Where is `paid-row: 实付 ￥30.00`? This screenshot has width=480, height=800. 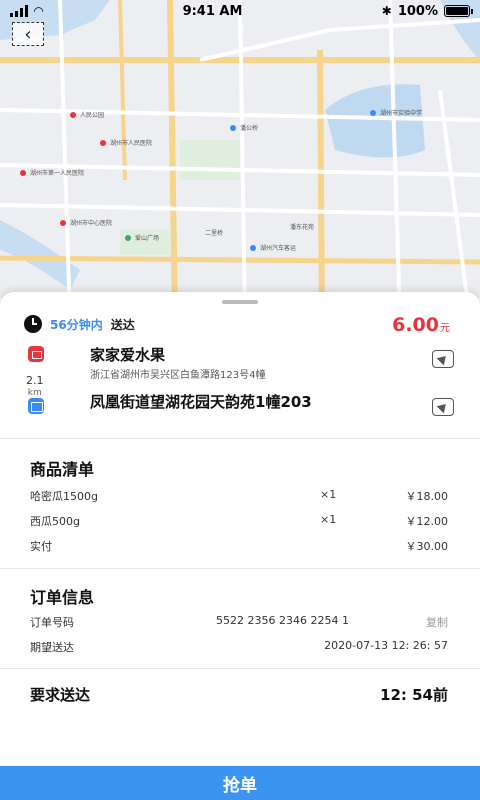
paid-row: 实付 ￥30.00 is located at coordinates (239, 547).